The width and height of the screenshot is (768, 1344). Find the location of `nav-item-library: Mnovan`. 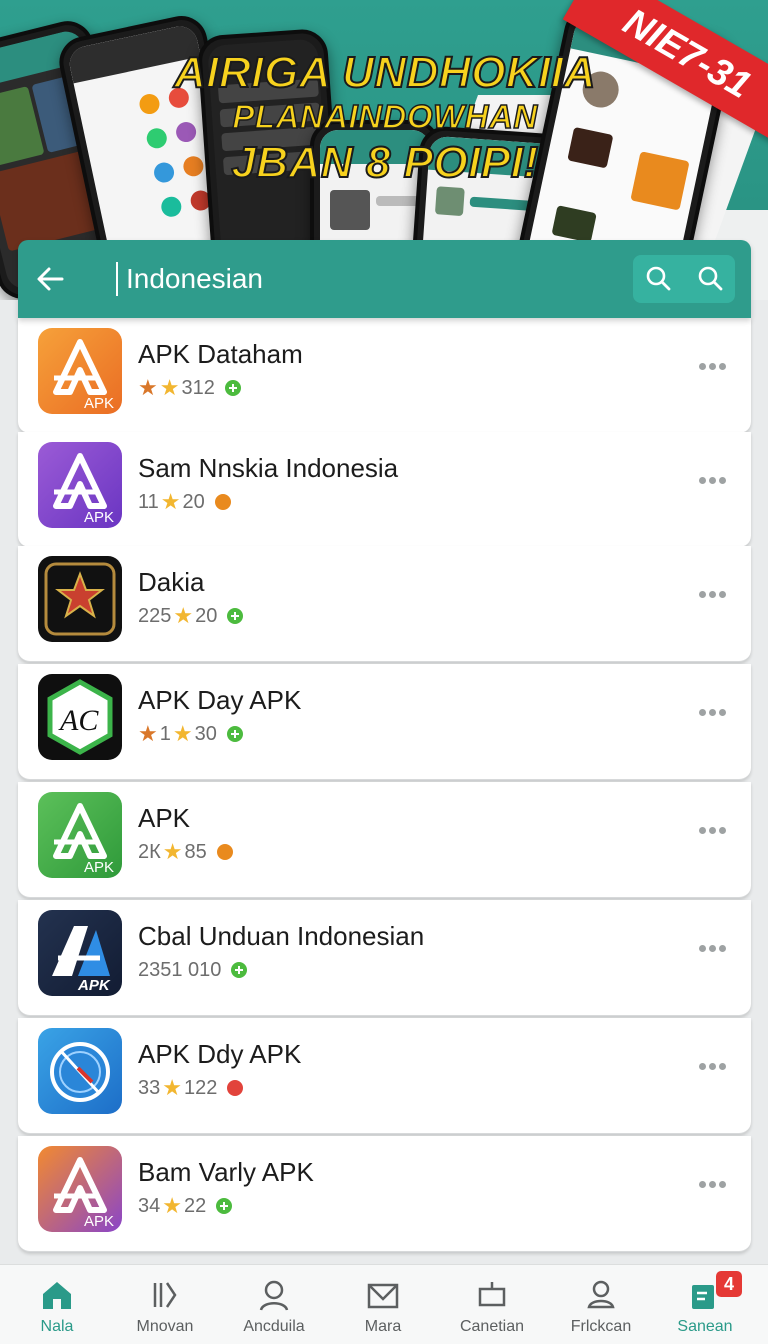

nav-item-library: Mnovan is located at coordinates (165, 1304).